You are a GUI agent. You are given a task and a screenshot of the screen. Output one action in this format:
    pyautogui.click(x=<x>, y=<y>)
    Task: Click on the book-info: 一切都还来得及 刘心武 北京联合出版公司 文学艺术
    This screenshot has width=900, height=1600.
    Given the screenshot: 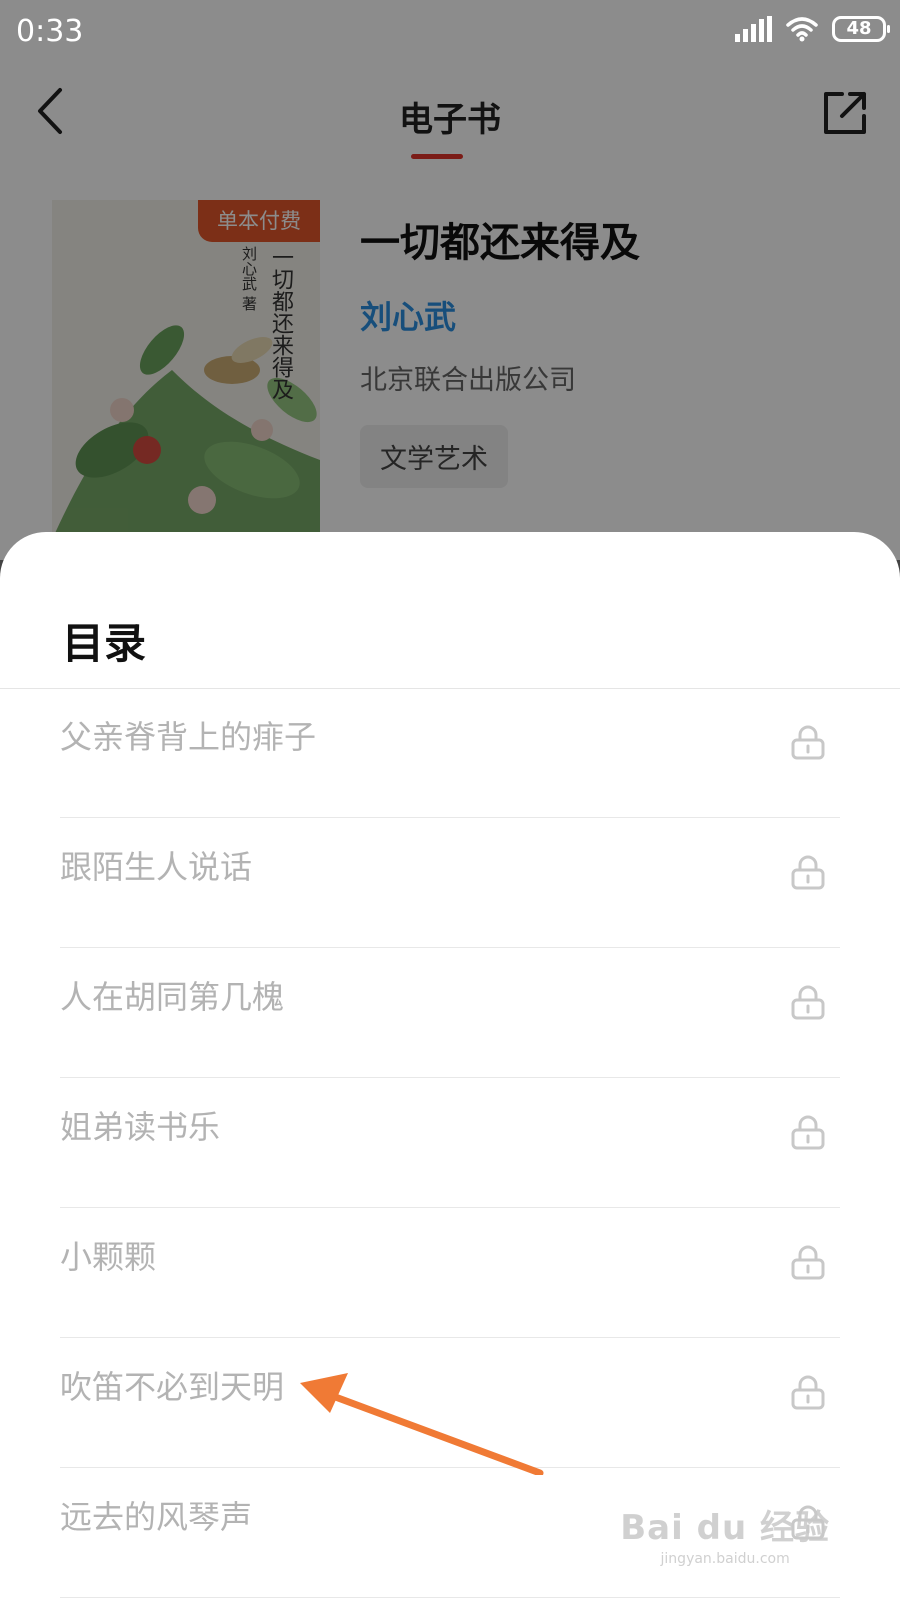 What is the action you would take?
    pyautogui.click(x=500, y=349)
    